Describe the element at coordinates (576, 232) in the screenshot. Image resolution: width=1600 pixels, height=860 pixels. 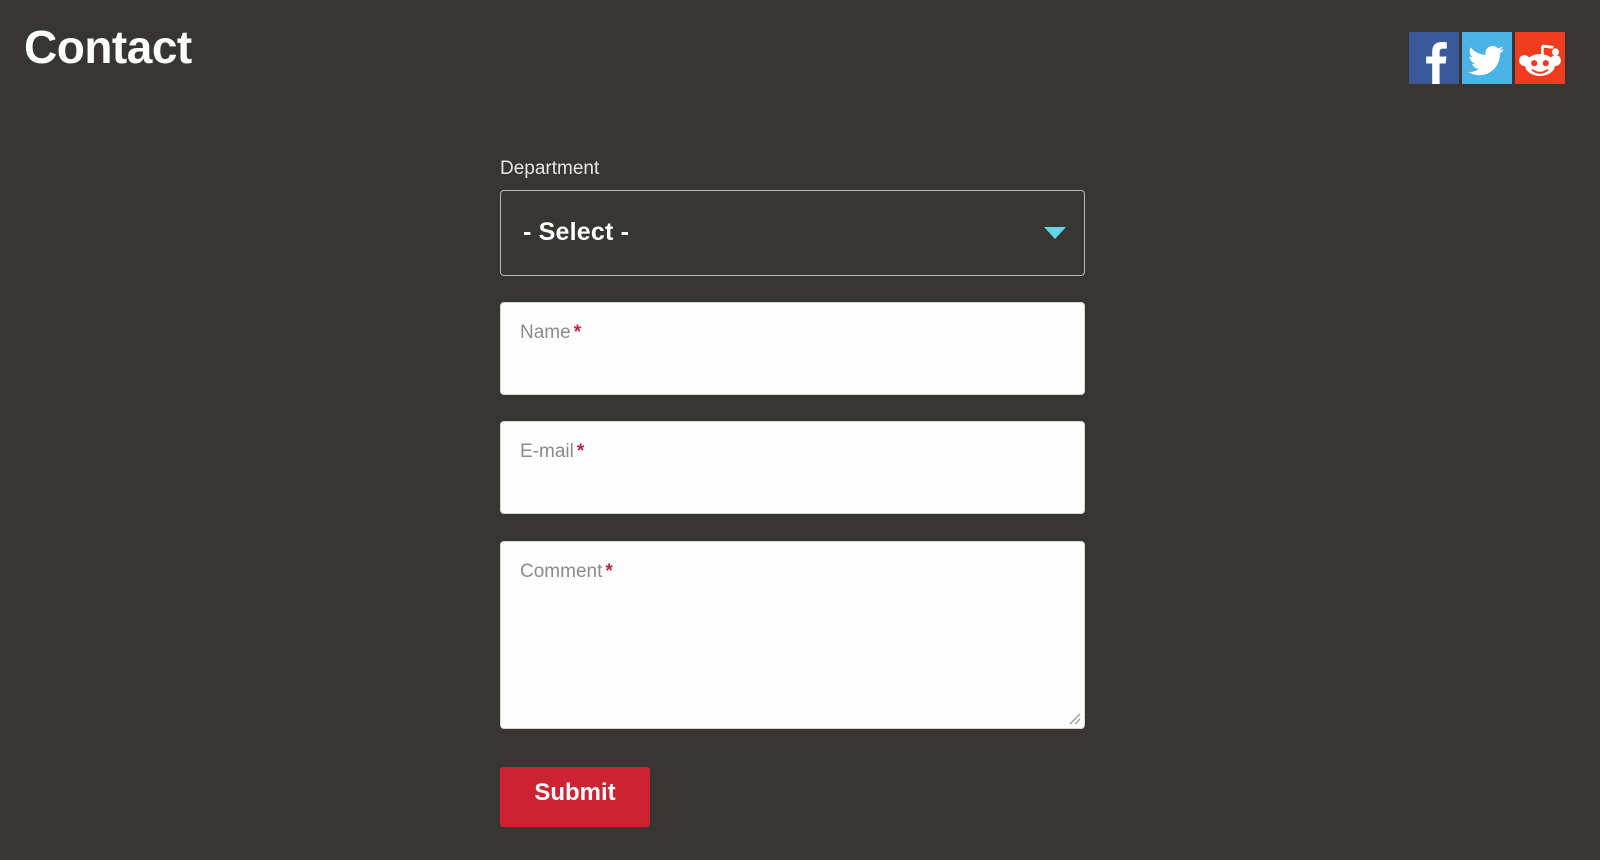
I see `department-select-value: - Select -` at that location.